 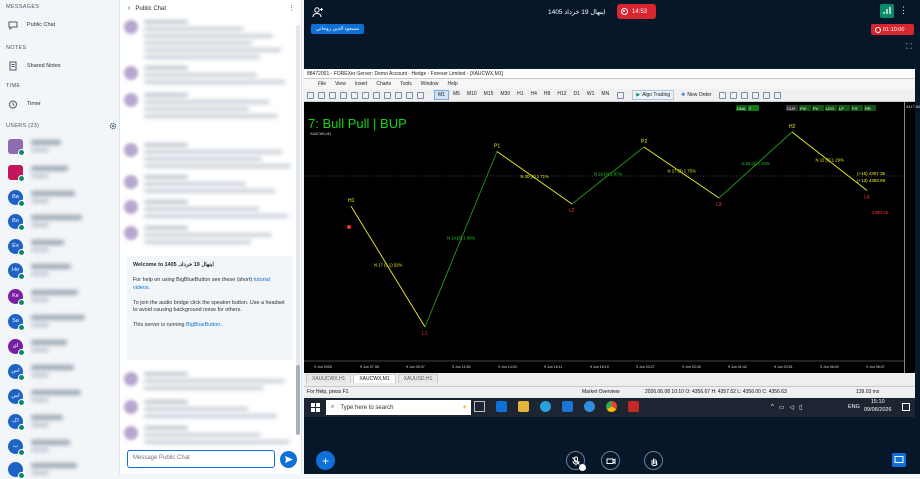 I want to click on audio-options-icon, so click(x=582, y=467).